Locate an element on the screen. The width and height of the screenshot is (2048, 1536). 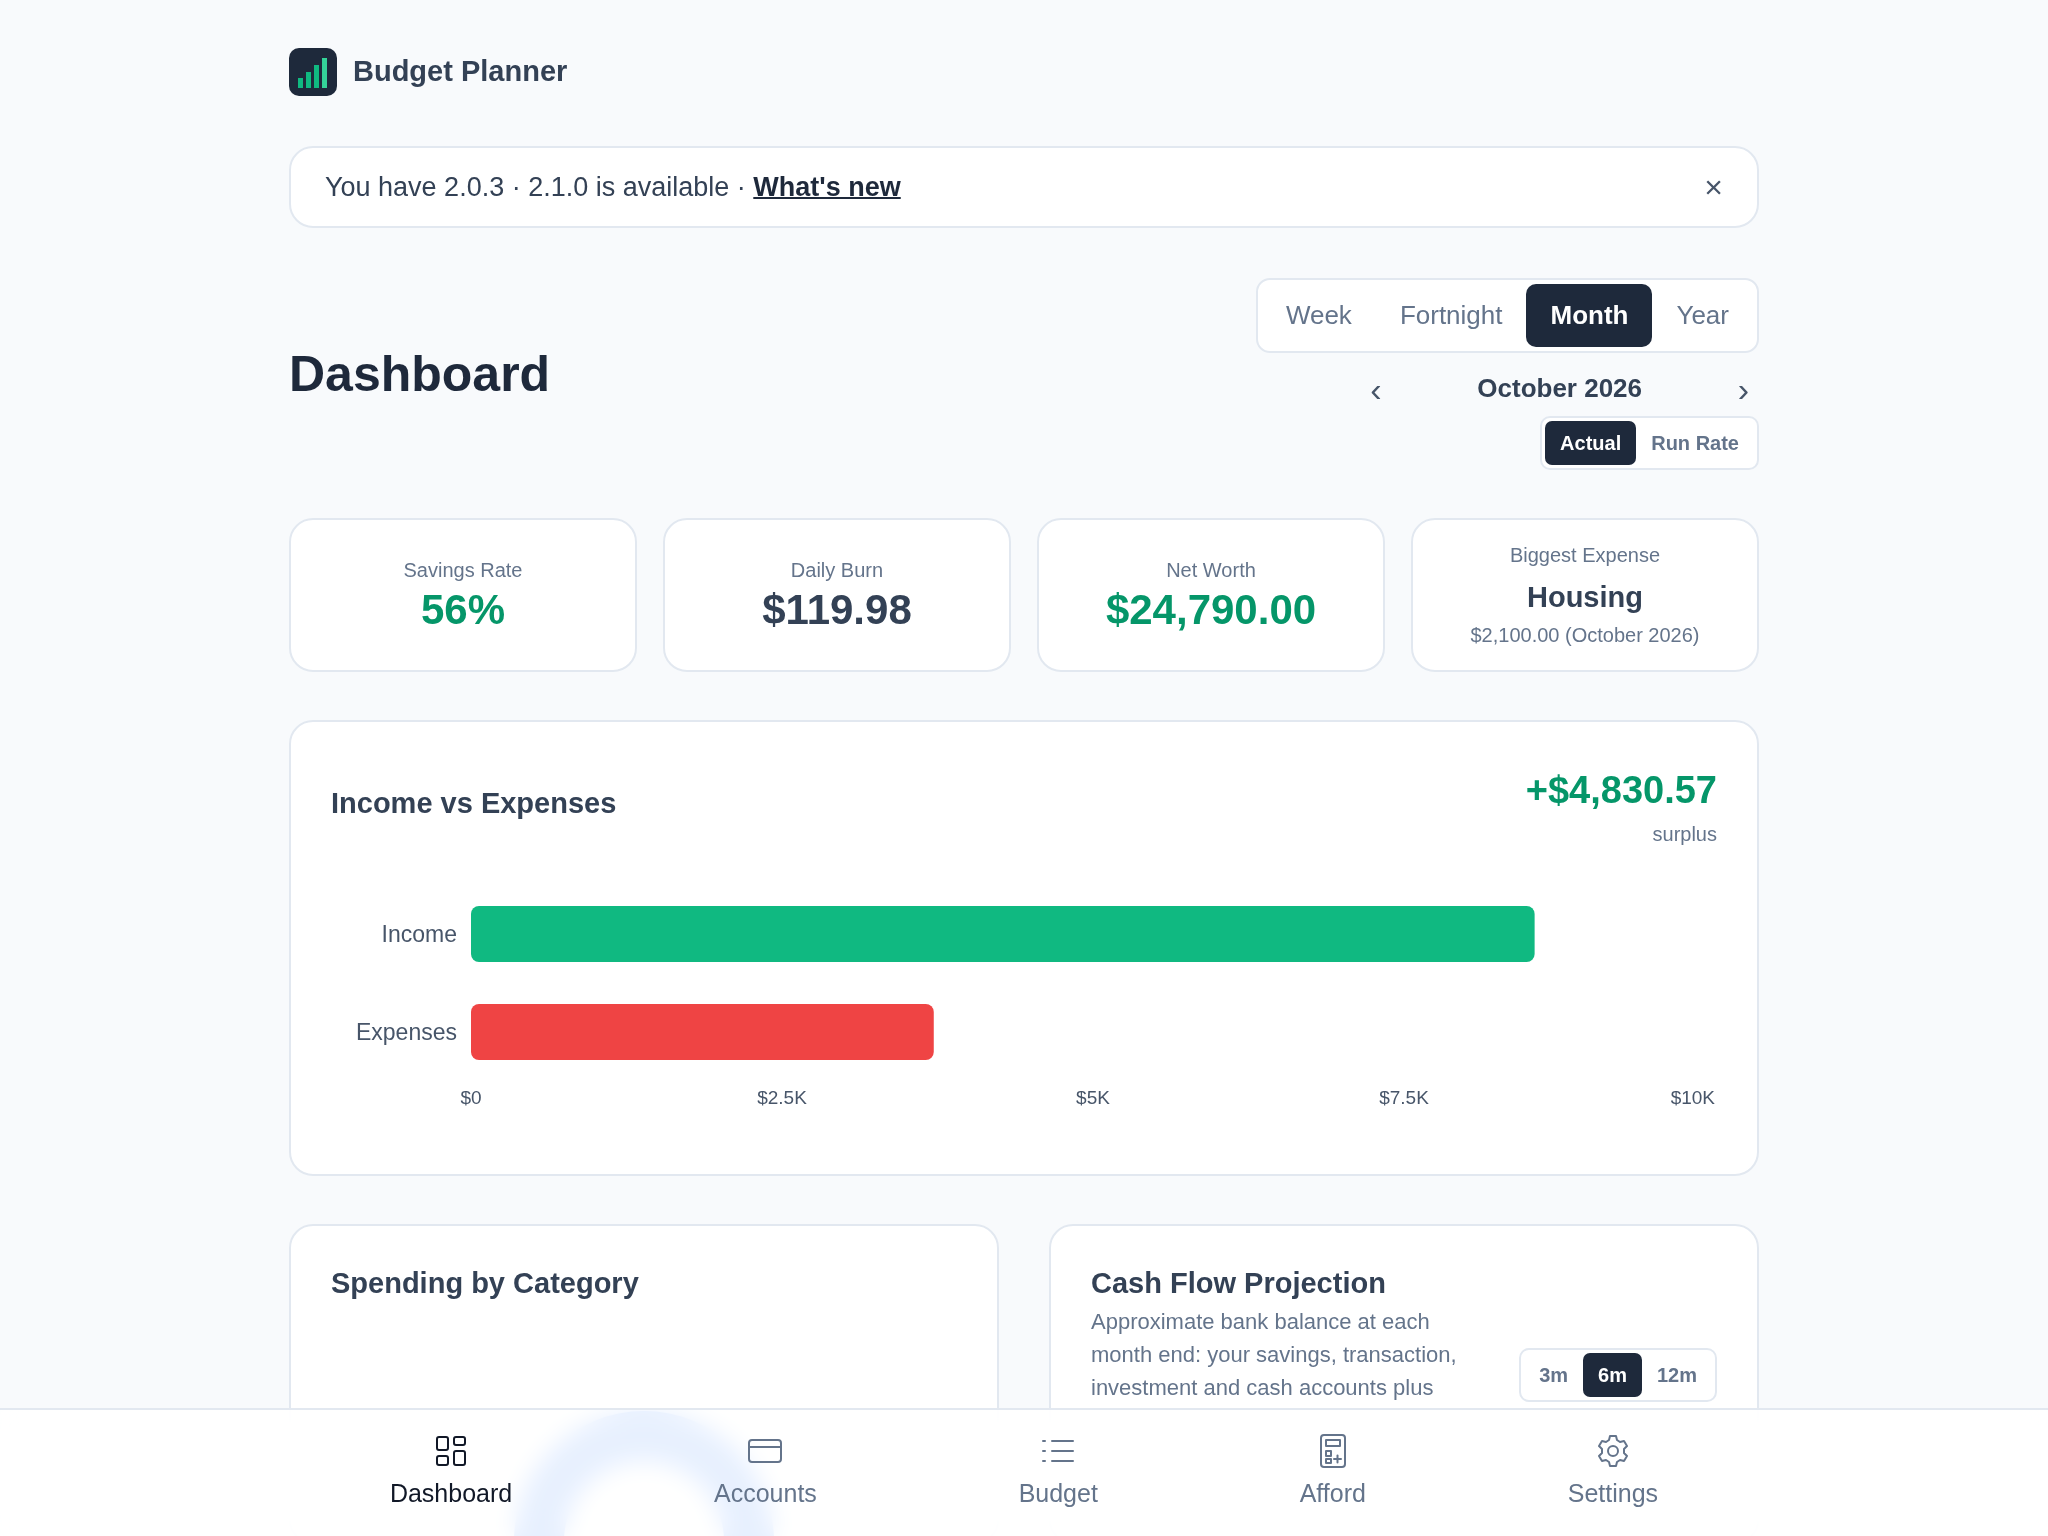
nav-tab: Accounts is located at coordinates (765, 1473).